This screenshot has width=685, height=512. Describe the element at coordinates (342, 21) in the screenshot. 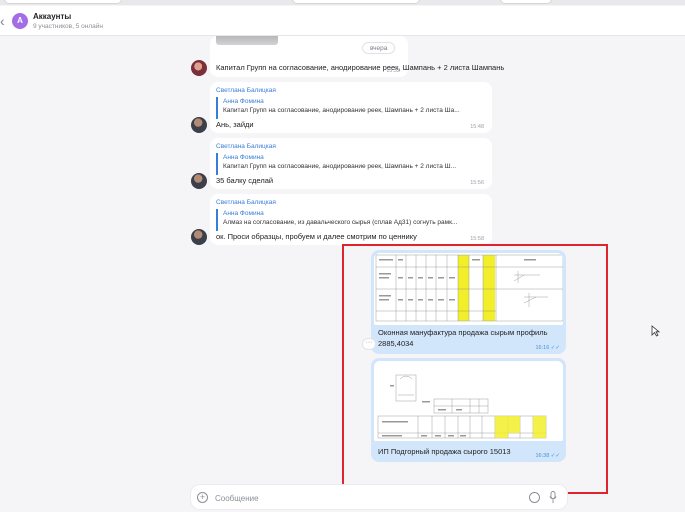

I see `chat-header: ‹ A Аккаунты 9 участников, 5 онлайн` at that location.